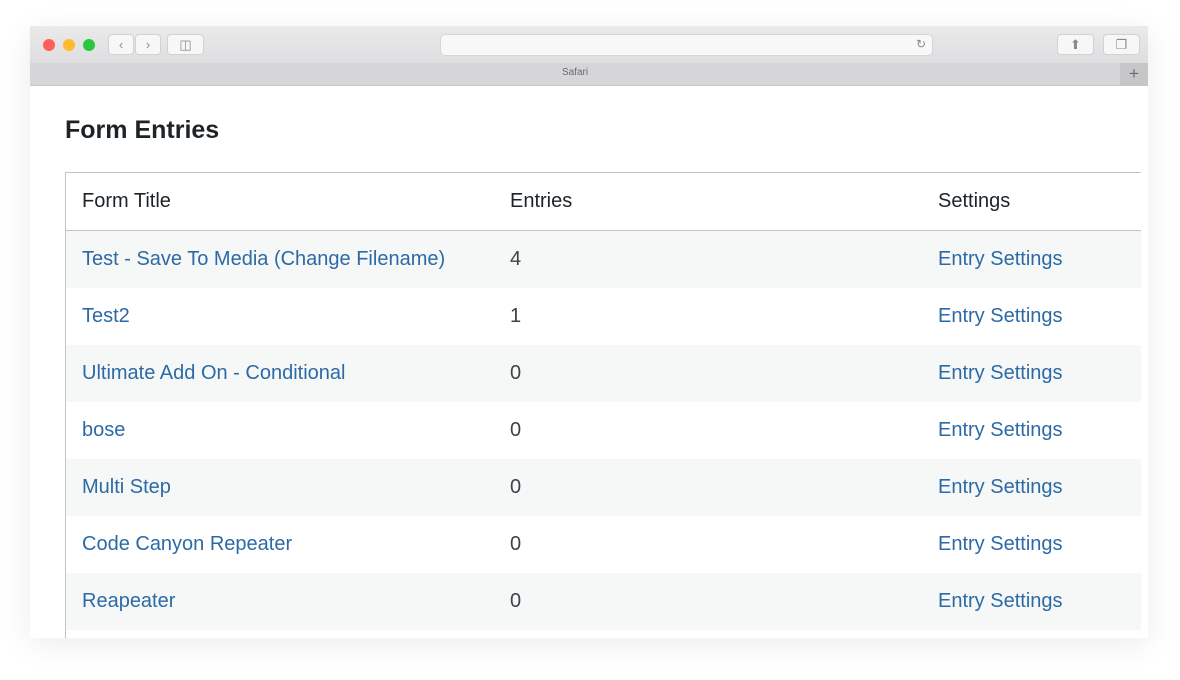 The image size is (1180, 680). What do you see at coordinates (142, 130) in the screenshot?
I see `page-title: Form Entries` at bounding box center [142, 130].